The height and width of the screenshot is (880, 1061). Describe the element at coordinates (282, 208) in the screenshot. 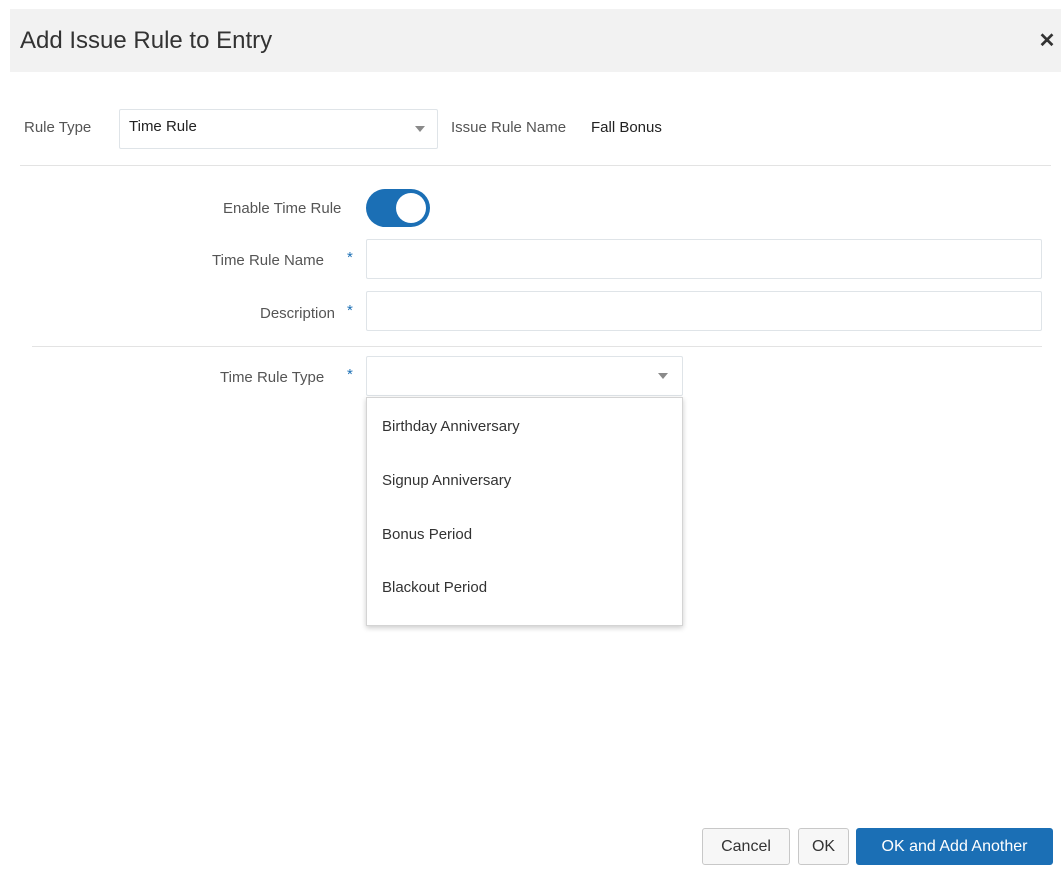

I see `enable-time-rule-label: Enable Time Rule` at that location.